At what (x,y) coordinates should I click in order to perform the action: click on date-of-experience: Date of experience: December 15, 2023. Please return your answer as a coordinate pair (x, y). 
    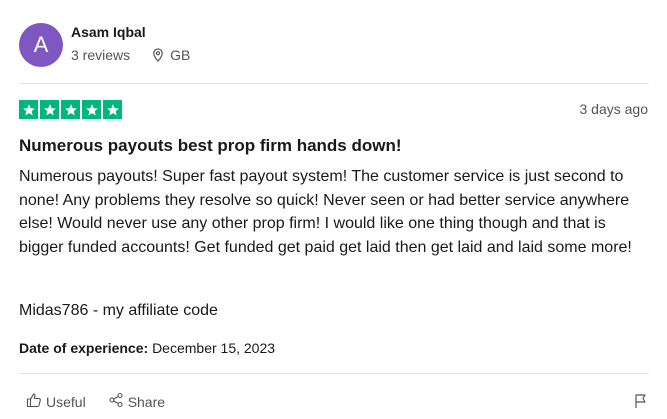
    Looking at the image, I should click on (147, 348).